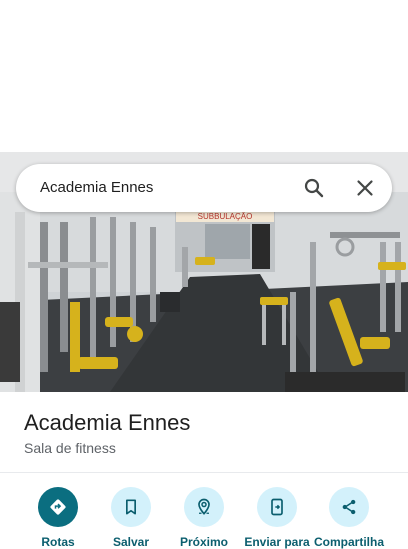 The width and height of the screenshot is (408, 549). What do you see at coordinates (277, 507) in the screenshot?
I see `send-to-phone-icon` at bounding box center [277, 507].